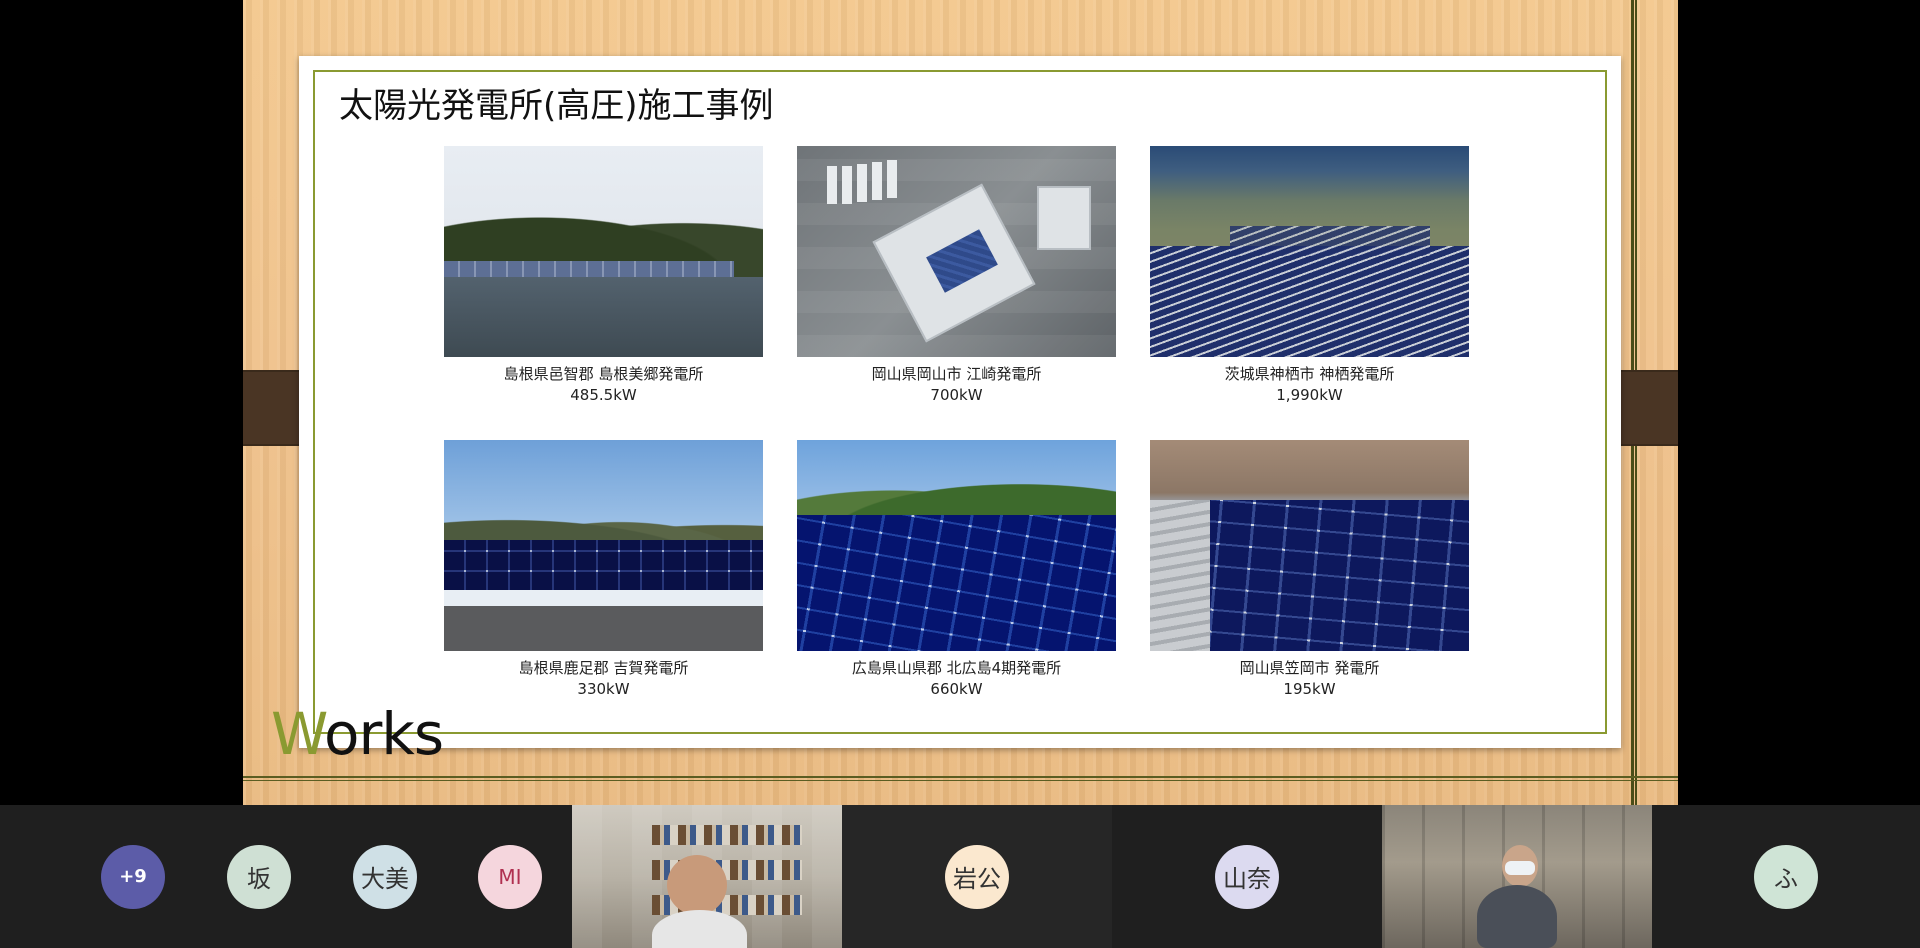 The image size is (1920, 948). Describe the element at coordinates (603, 374) in the screenshot. I see `case-location: 島根県邑智郡 島根美郷発電所` at that location.